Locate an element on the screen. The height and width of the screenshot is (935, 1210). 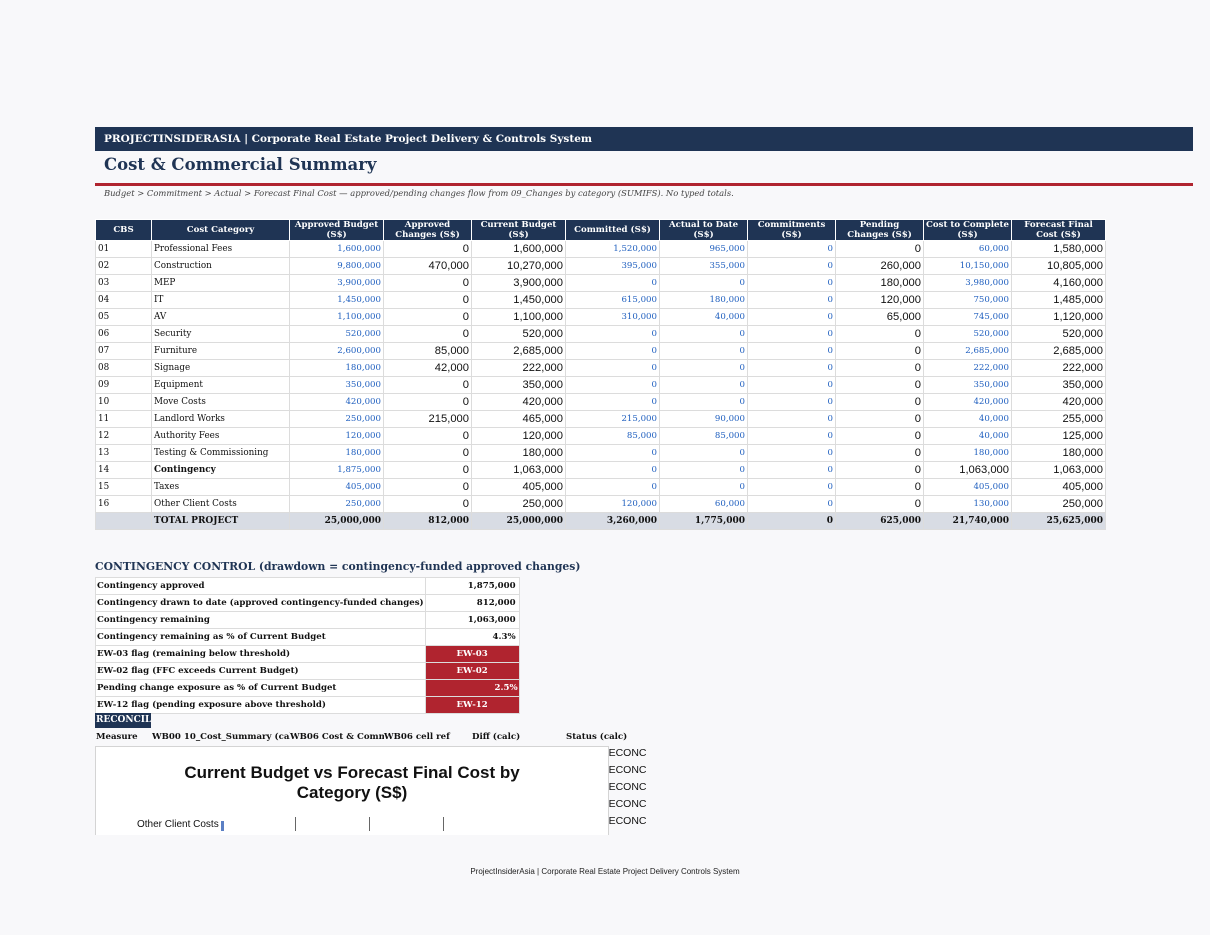
cell-approved-budget: 520,000 is located at coordinates (336, 334).